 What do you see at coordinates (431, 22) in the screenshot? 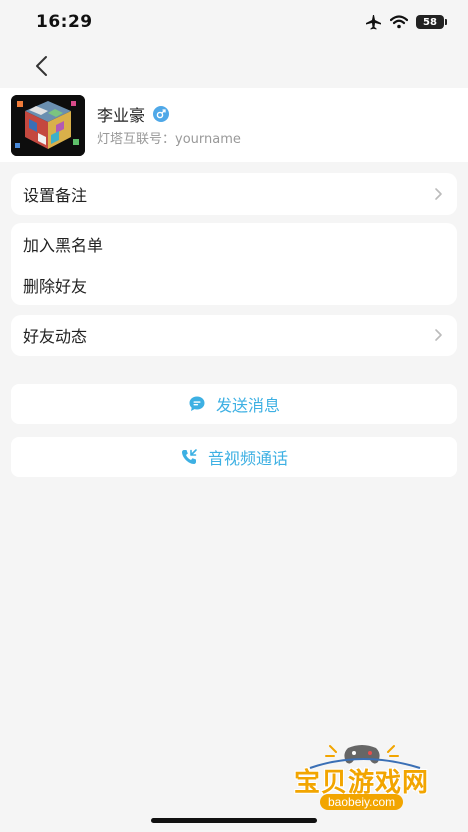
I see `battery-icon: 58` at bounding box center [431, 22].